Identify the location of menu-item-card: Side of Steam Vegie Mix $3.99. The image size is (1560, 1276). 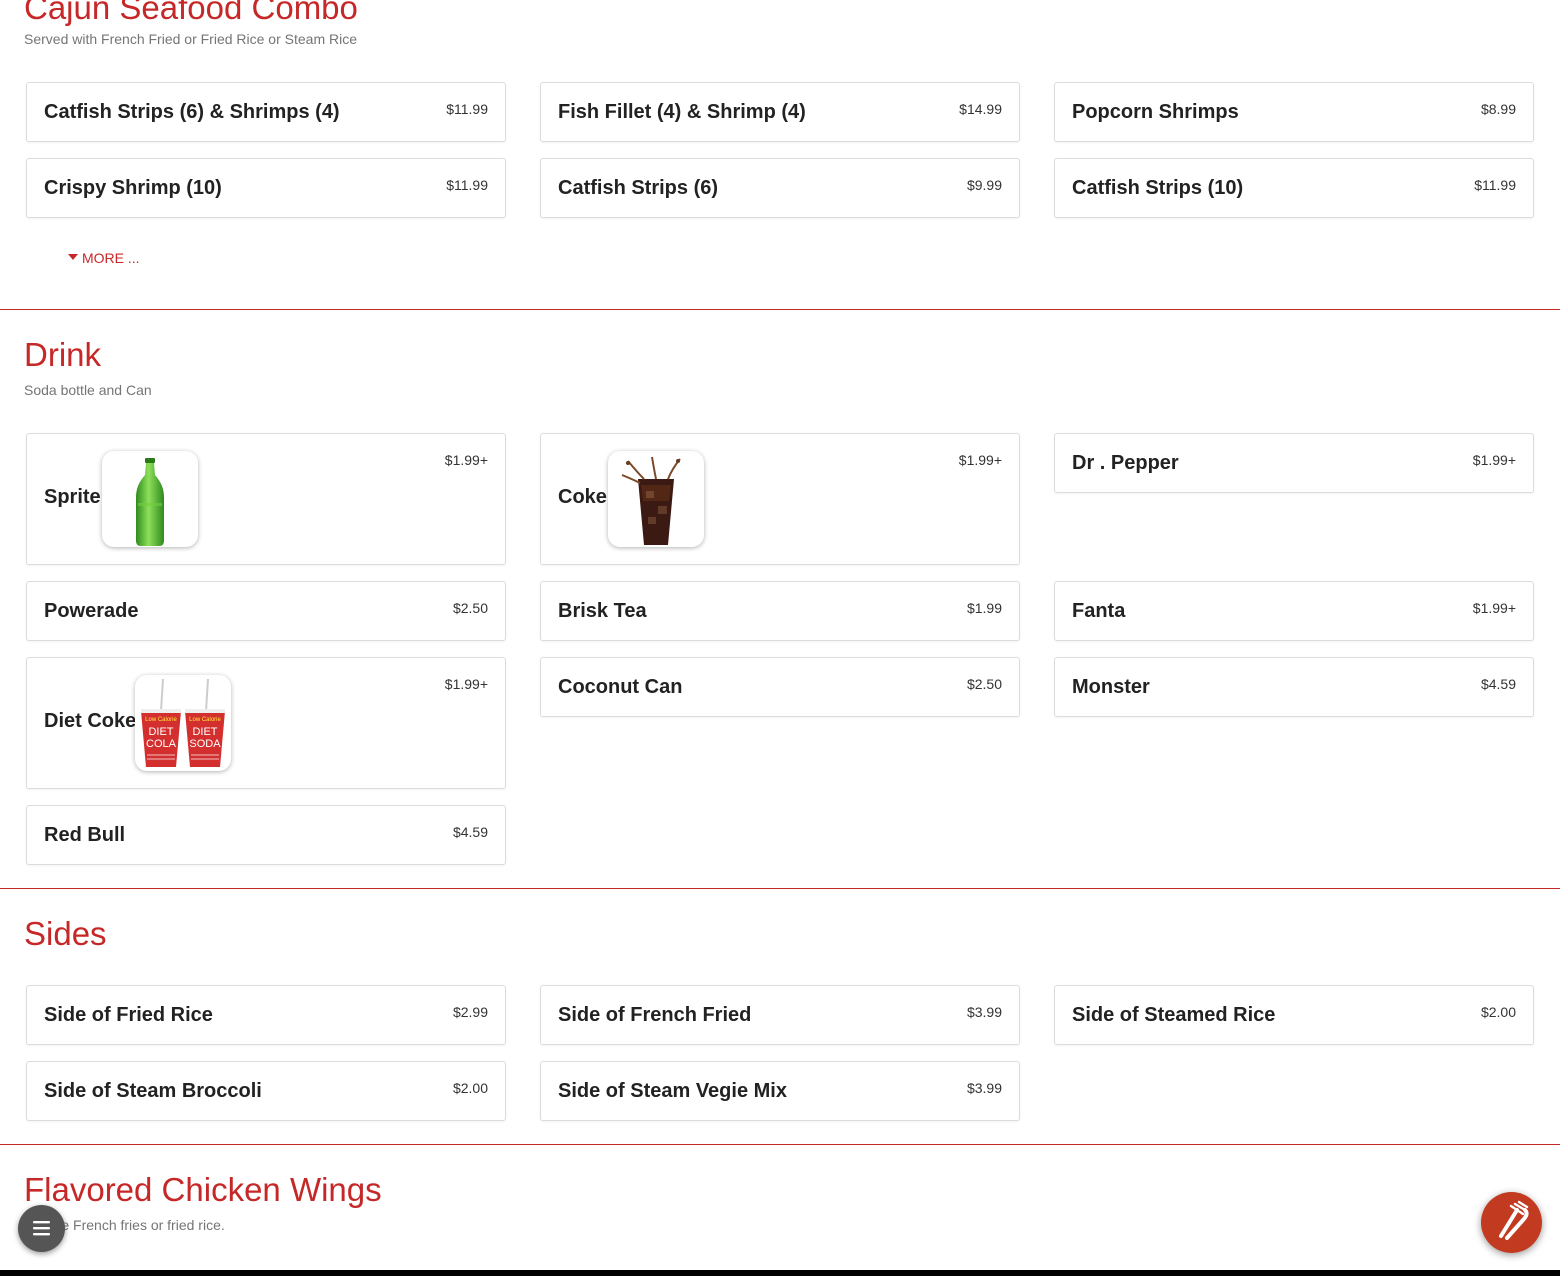
(780, 1091).